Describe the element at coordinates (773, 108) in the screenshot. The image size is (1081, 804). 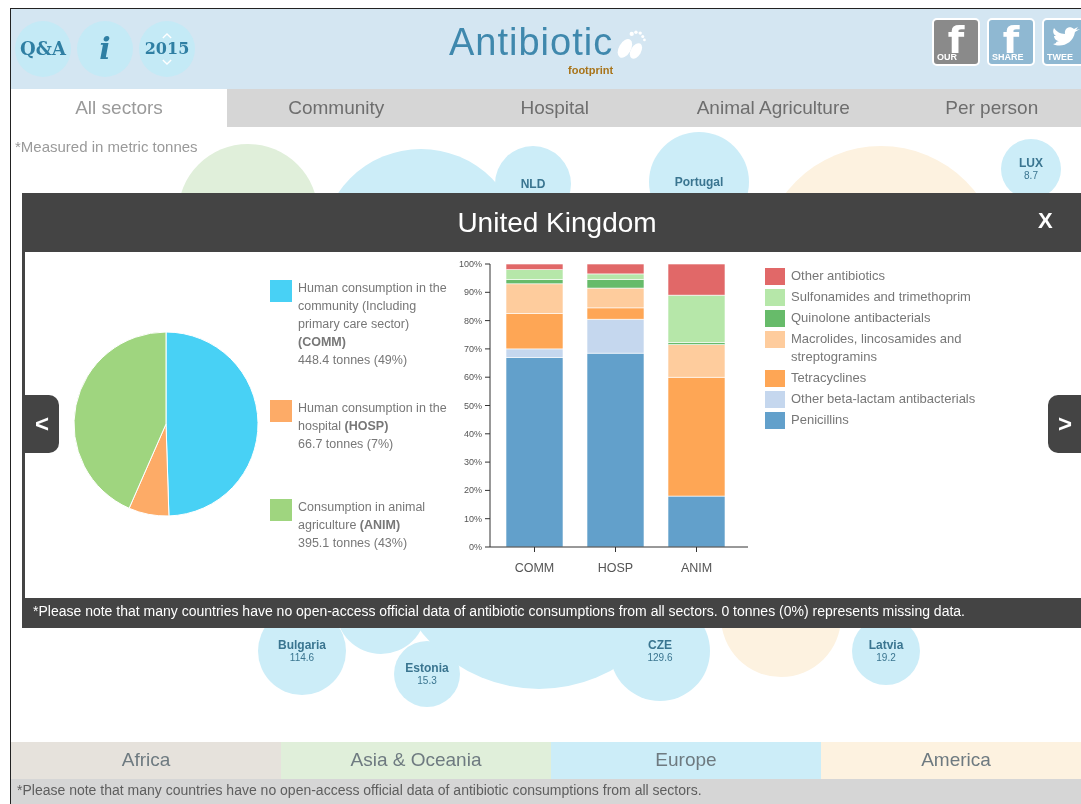
I see `sector-tab: Animal Agriculture` at that location.